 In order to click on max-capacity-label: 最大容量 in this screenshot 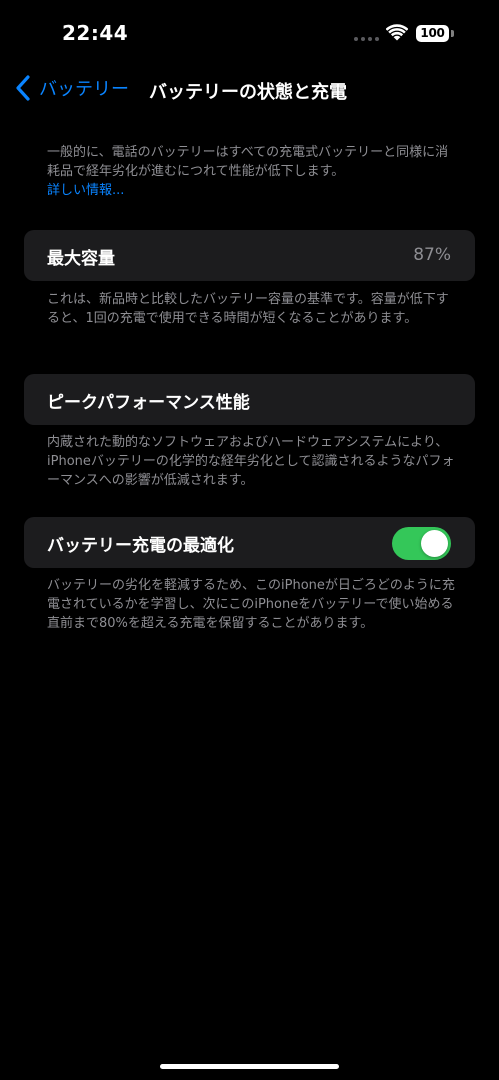, I will do `click(81, 259)`.